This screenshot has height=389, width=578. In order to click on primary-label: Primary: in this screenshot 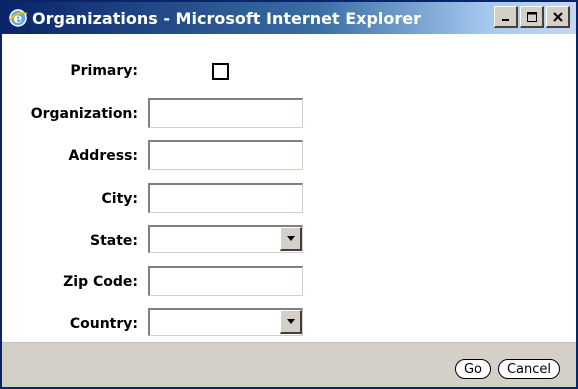, I will do `click(104, 71)`.